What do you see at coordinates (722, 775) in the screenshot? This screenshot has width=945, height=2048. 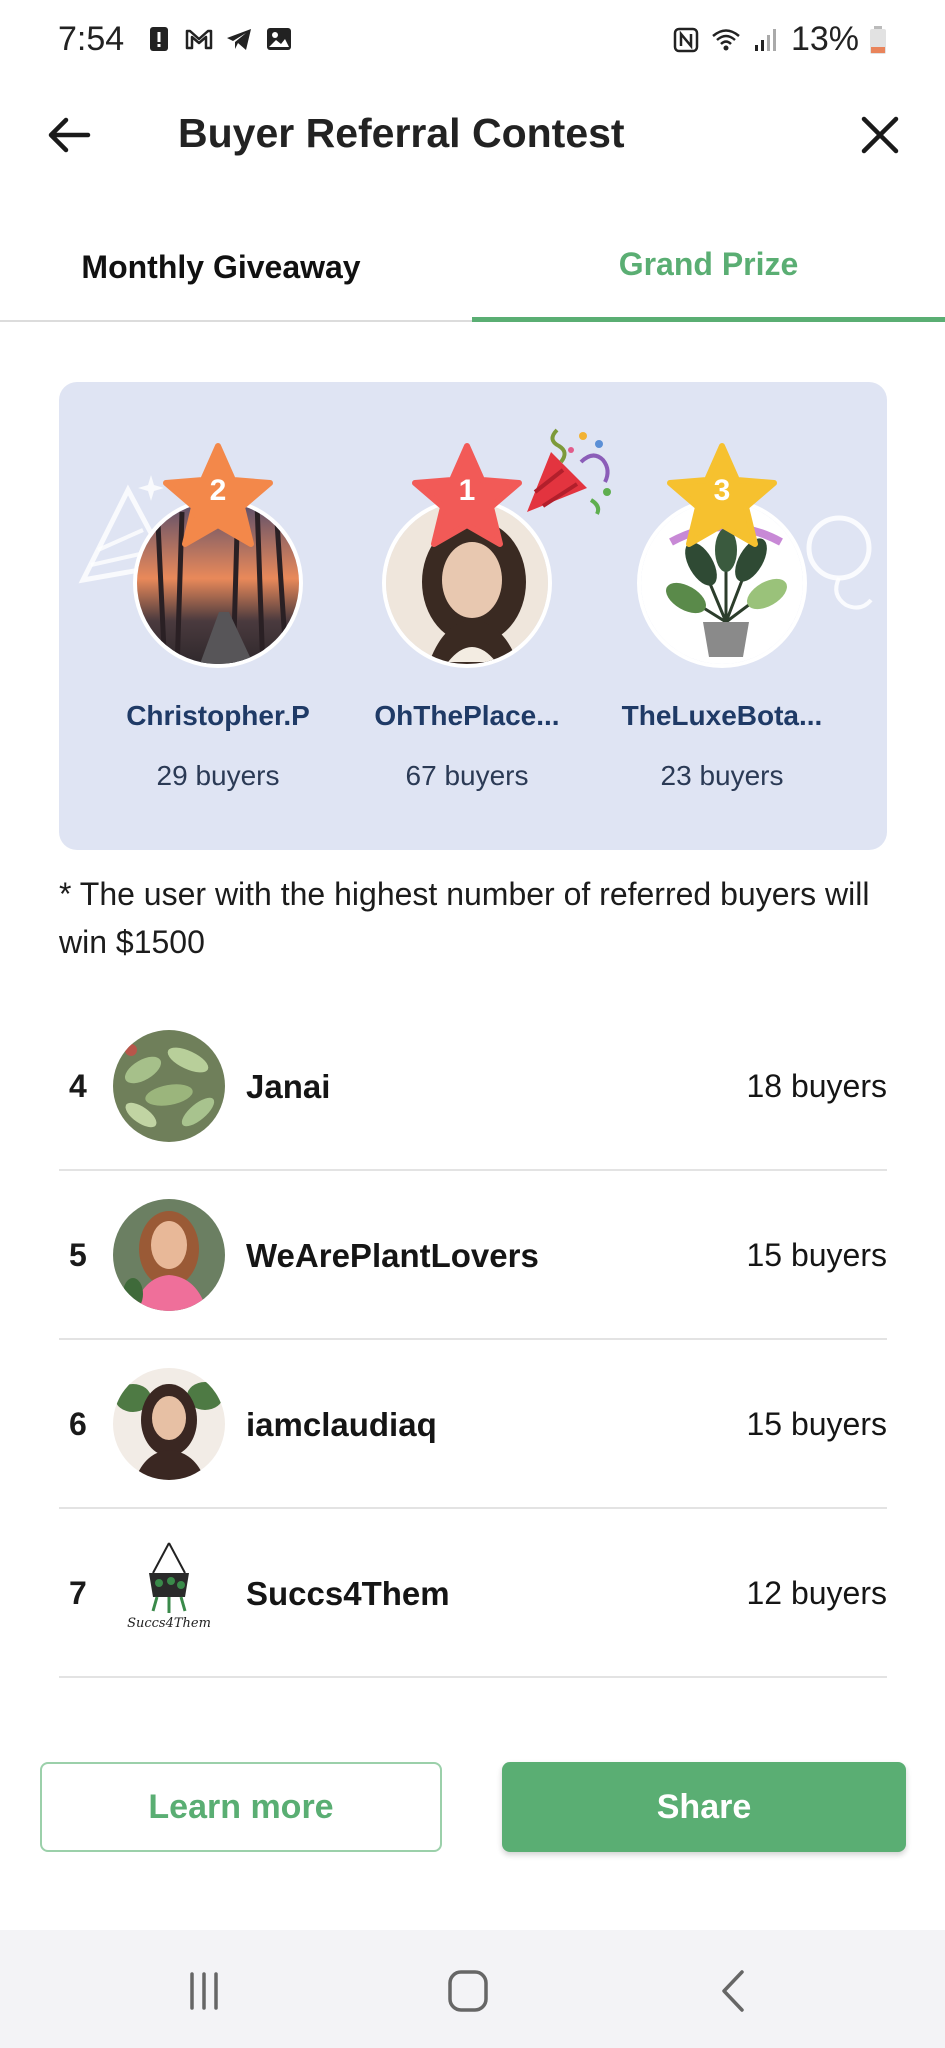 I see `podium-buyers: 23 buyers` at bounding box center [722, 775].